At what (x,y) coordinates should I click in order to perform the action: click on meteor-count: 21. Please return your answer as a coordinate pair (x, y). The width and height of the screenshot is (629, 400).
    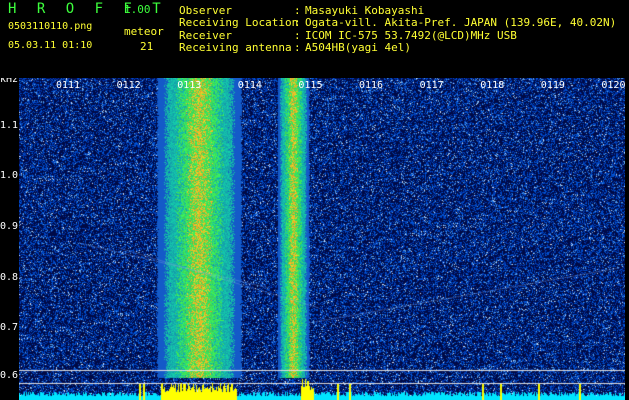
    Looking at the image, I should click on (147, 46).